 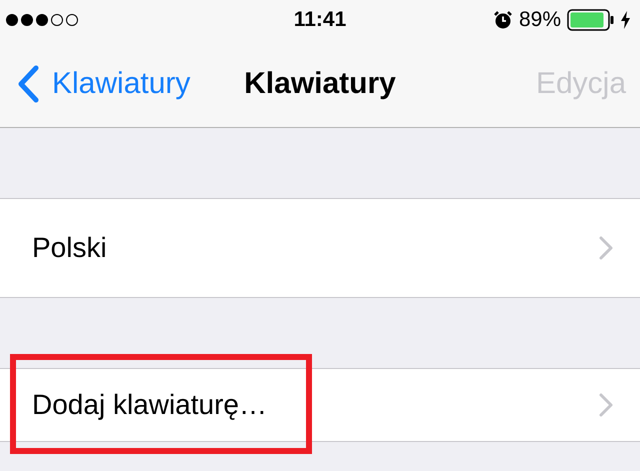 What do you see at coordinates (28, 83) in the screenshot?
I see `back-chevron-icon` at bounding box center [28, 83].